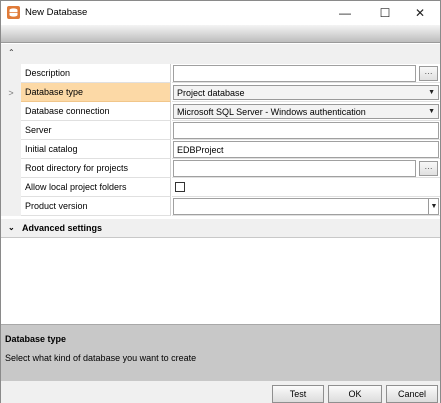 The width and height of the screenshot is (441, 403). What do you see at coordinates (298, 394) in the screenshot?
I see `test-button: Test` at bounding box center [298, 394].